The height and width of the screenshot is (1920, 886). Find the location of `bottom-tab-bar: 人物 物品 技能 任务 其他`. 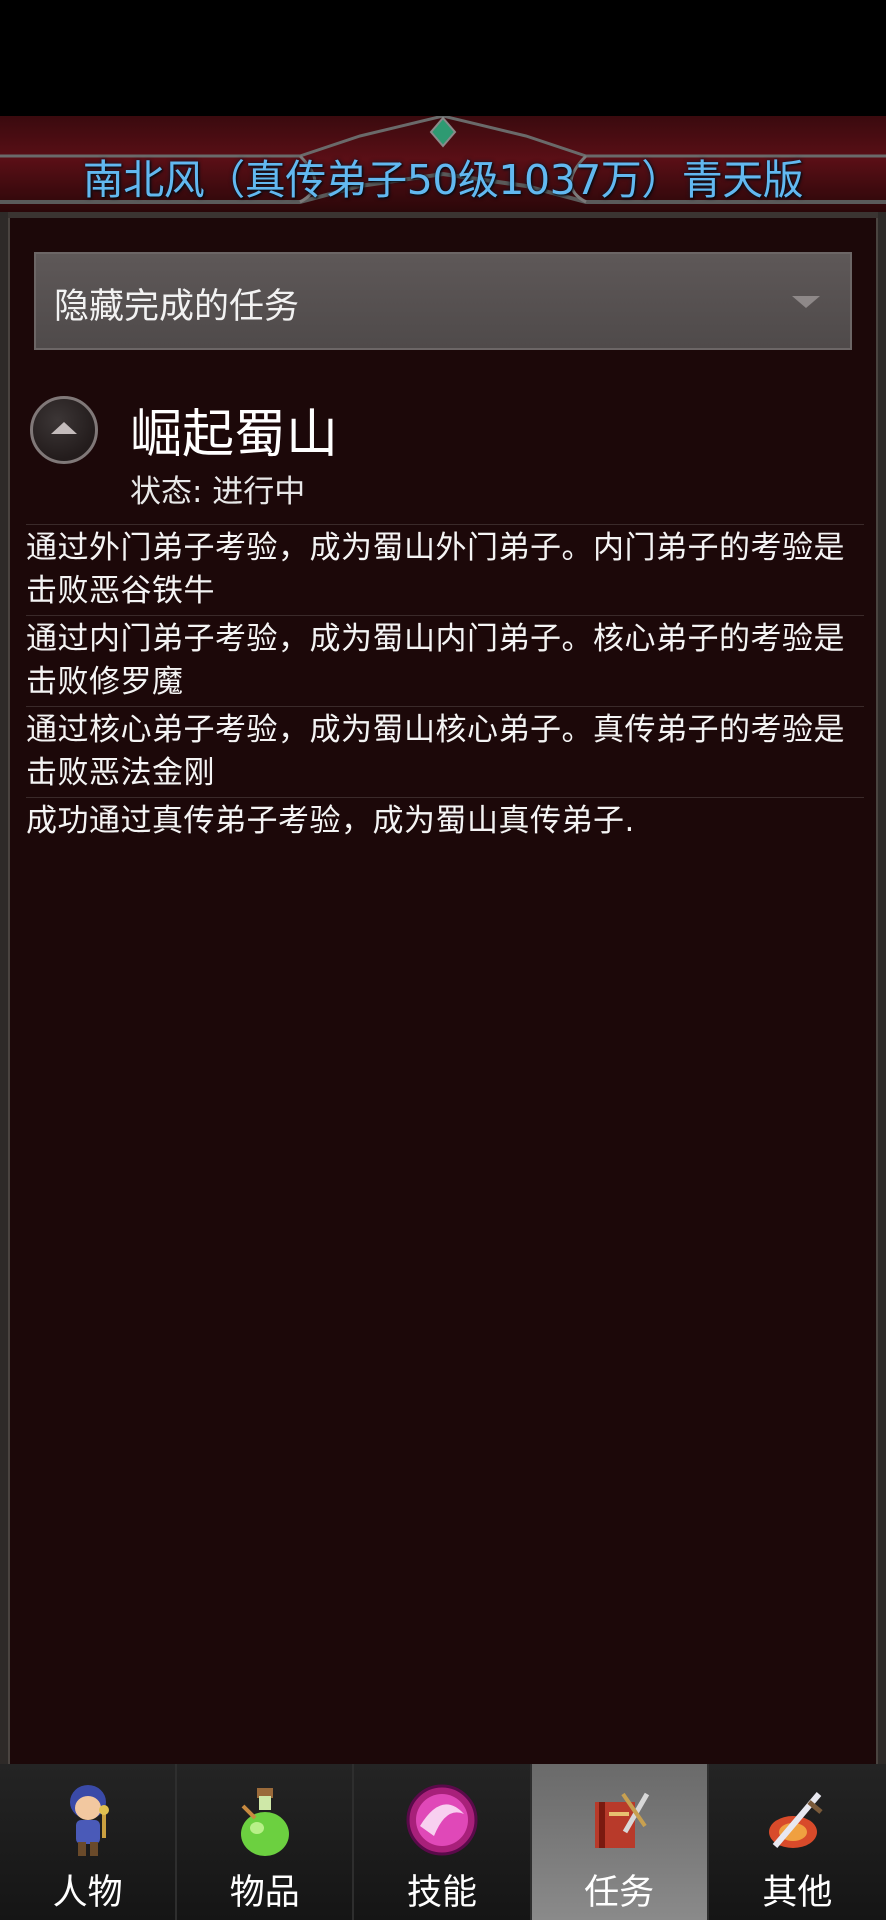

bottom-tab-bar: 人物 物品 技能 任务 其他 is located at coordinates (443, 1842).